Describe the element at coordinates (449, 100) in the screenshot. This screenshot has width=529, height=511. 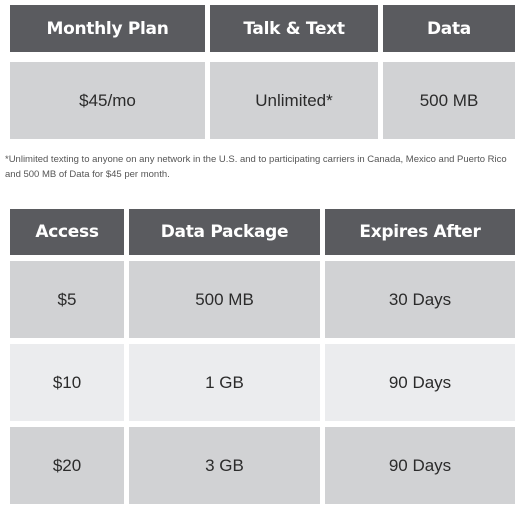
I see `cell-data: 500 MB` at that location.